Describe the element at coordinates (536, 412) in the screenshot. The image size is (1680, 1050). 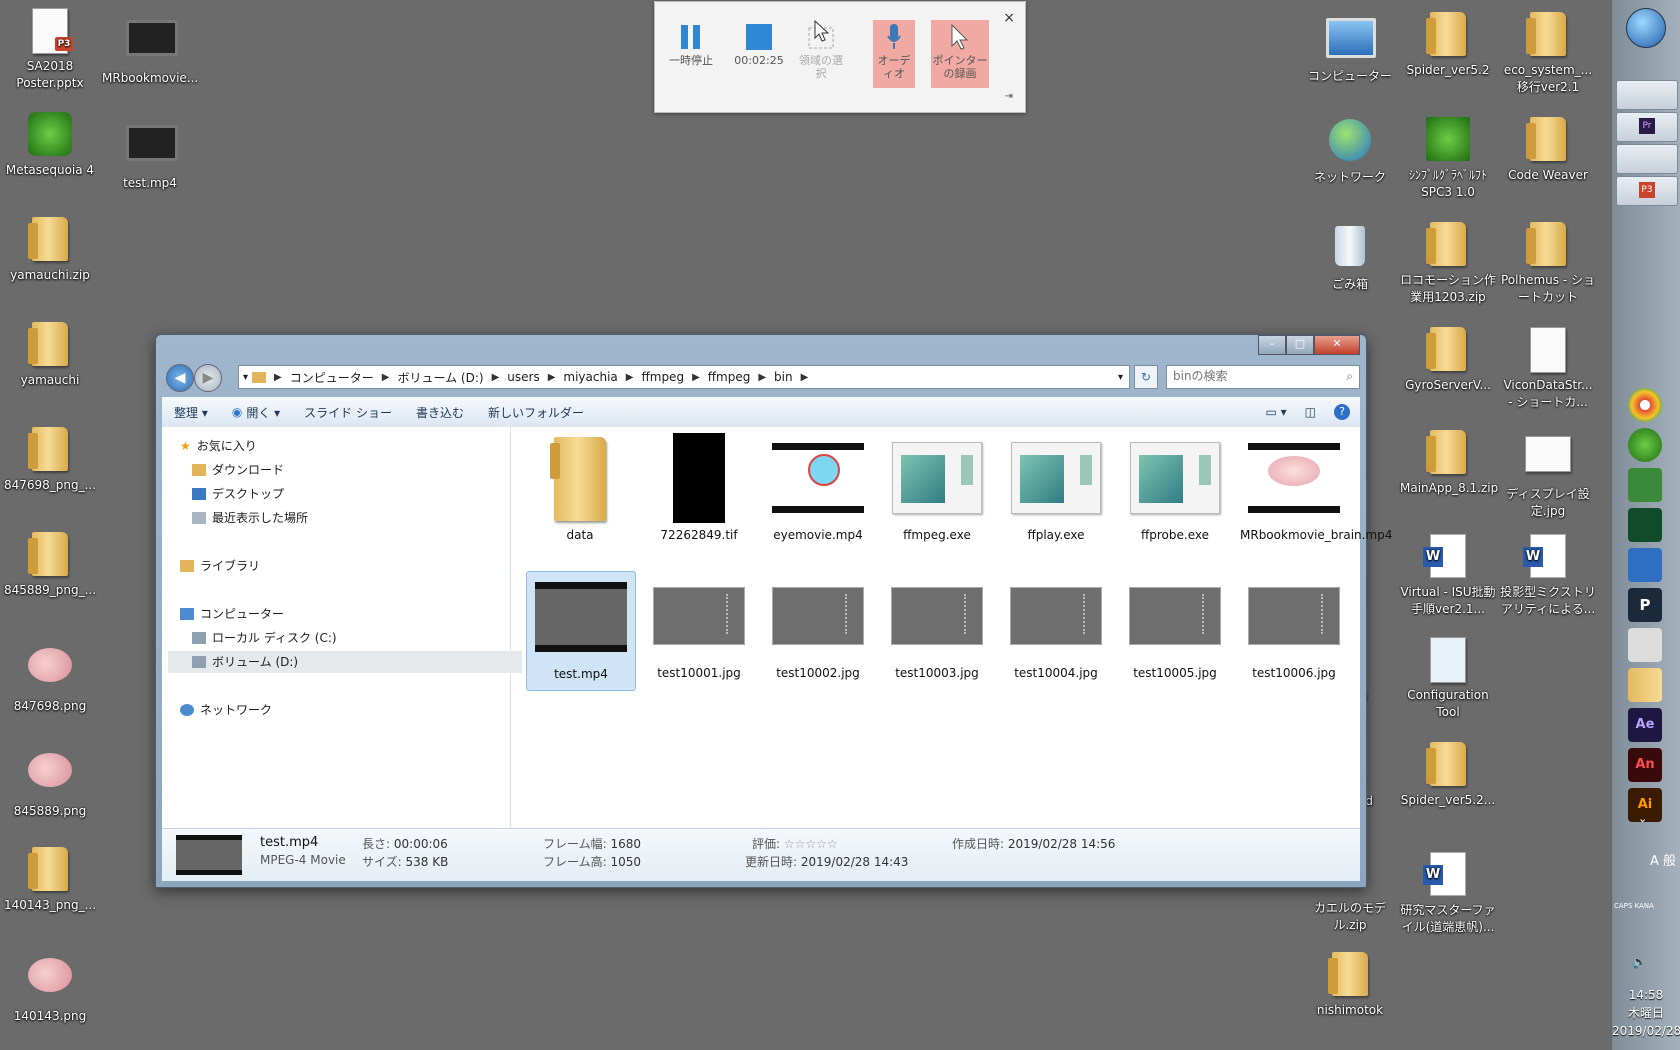
I see `new-folder-button: 新しいフォルダー` at that location.